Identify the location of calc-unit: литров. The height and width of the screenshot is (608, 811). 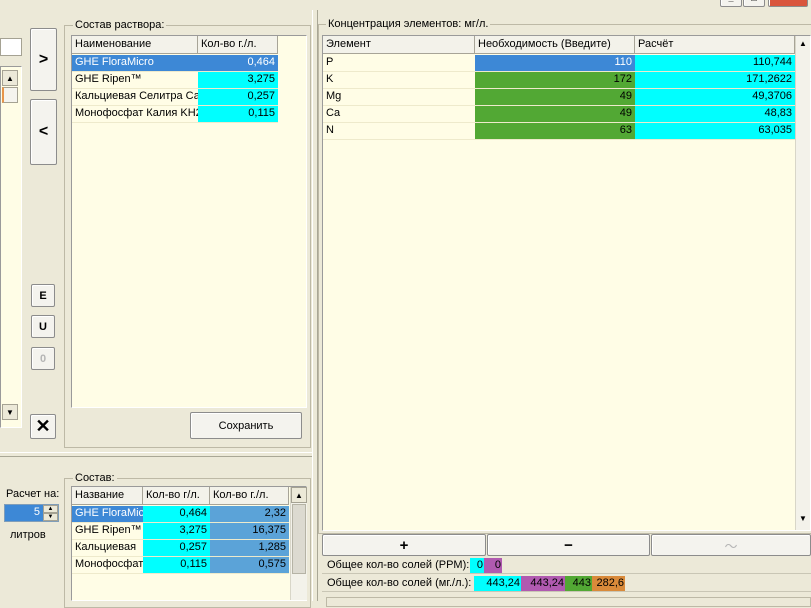
(28, 535).